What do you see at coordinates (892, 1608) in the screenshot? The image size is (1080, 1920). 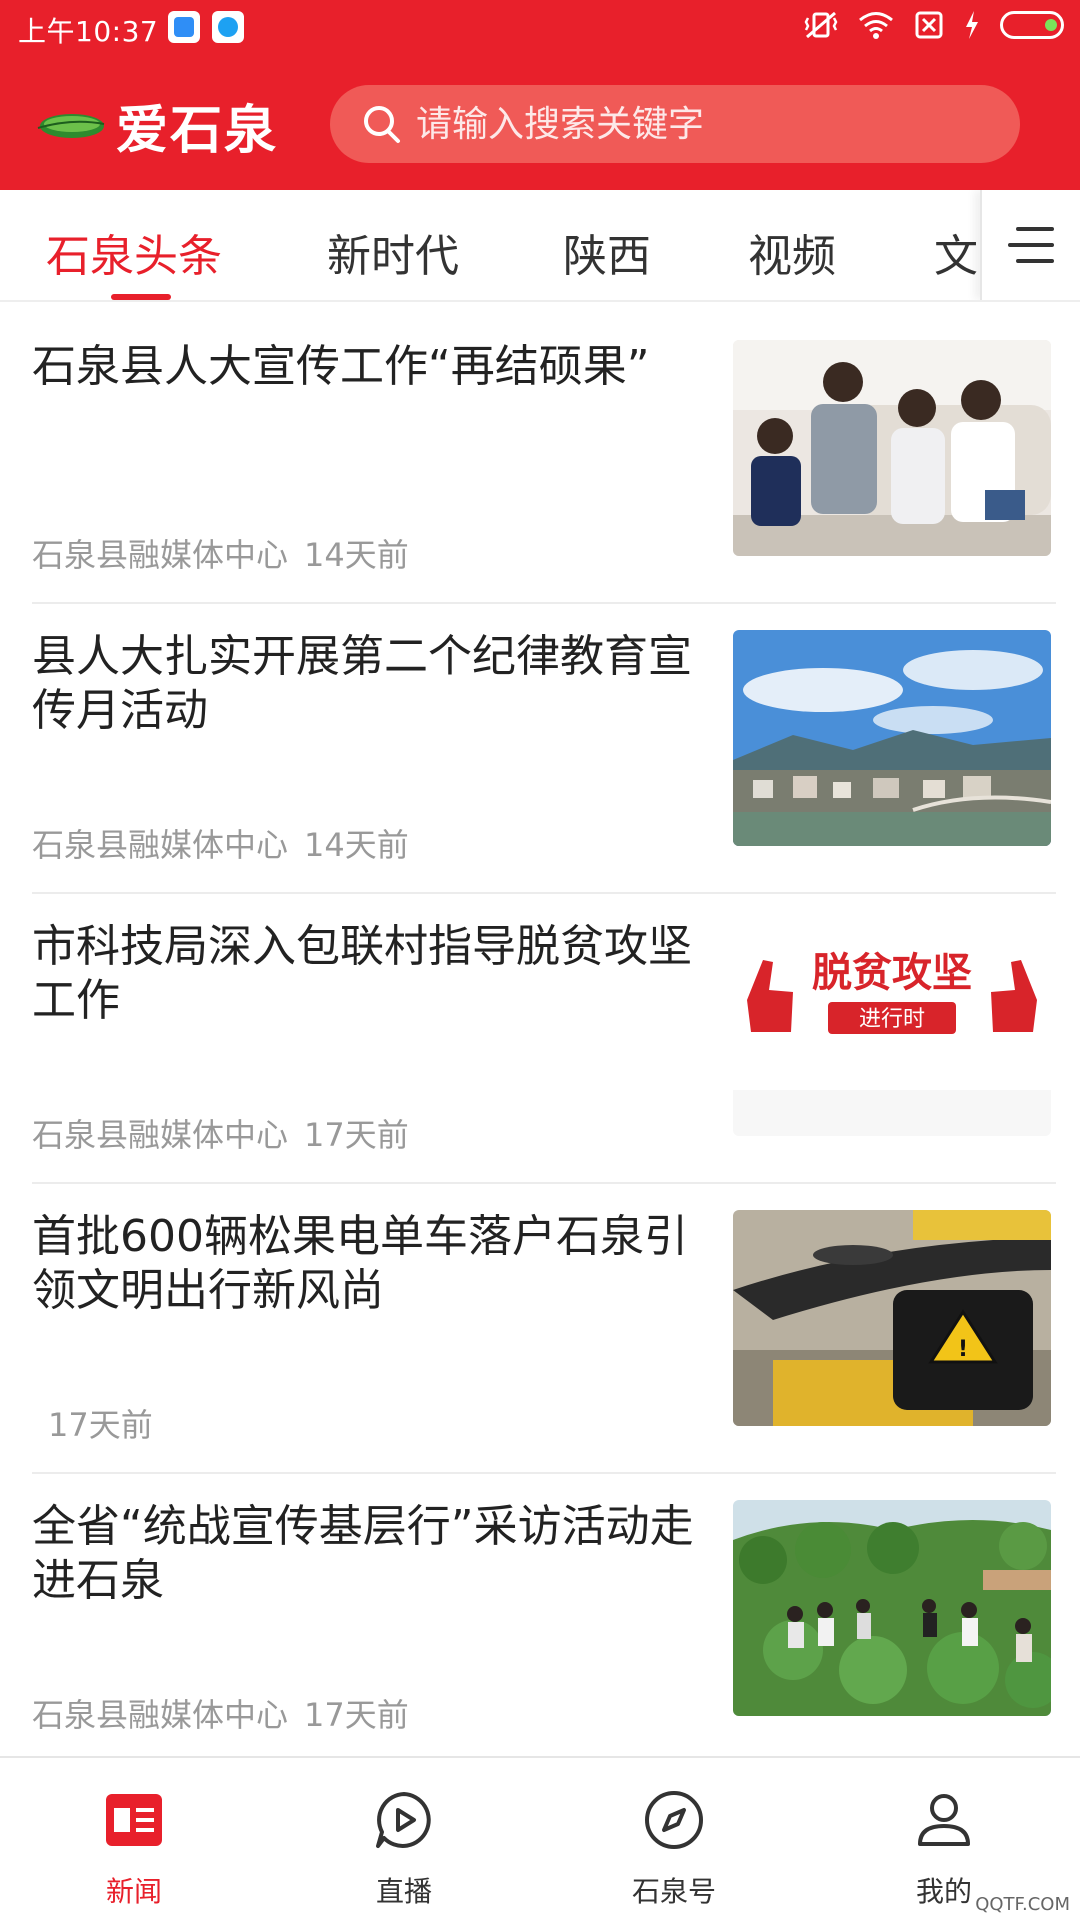 I see `news-thumbnail-field-visit` at bounding box center [892, 1608].